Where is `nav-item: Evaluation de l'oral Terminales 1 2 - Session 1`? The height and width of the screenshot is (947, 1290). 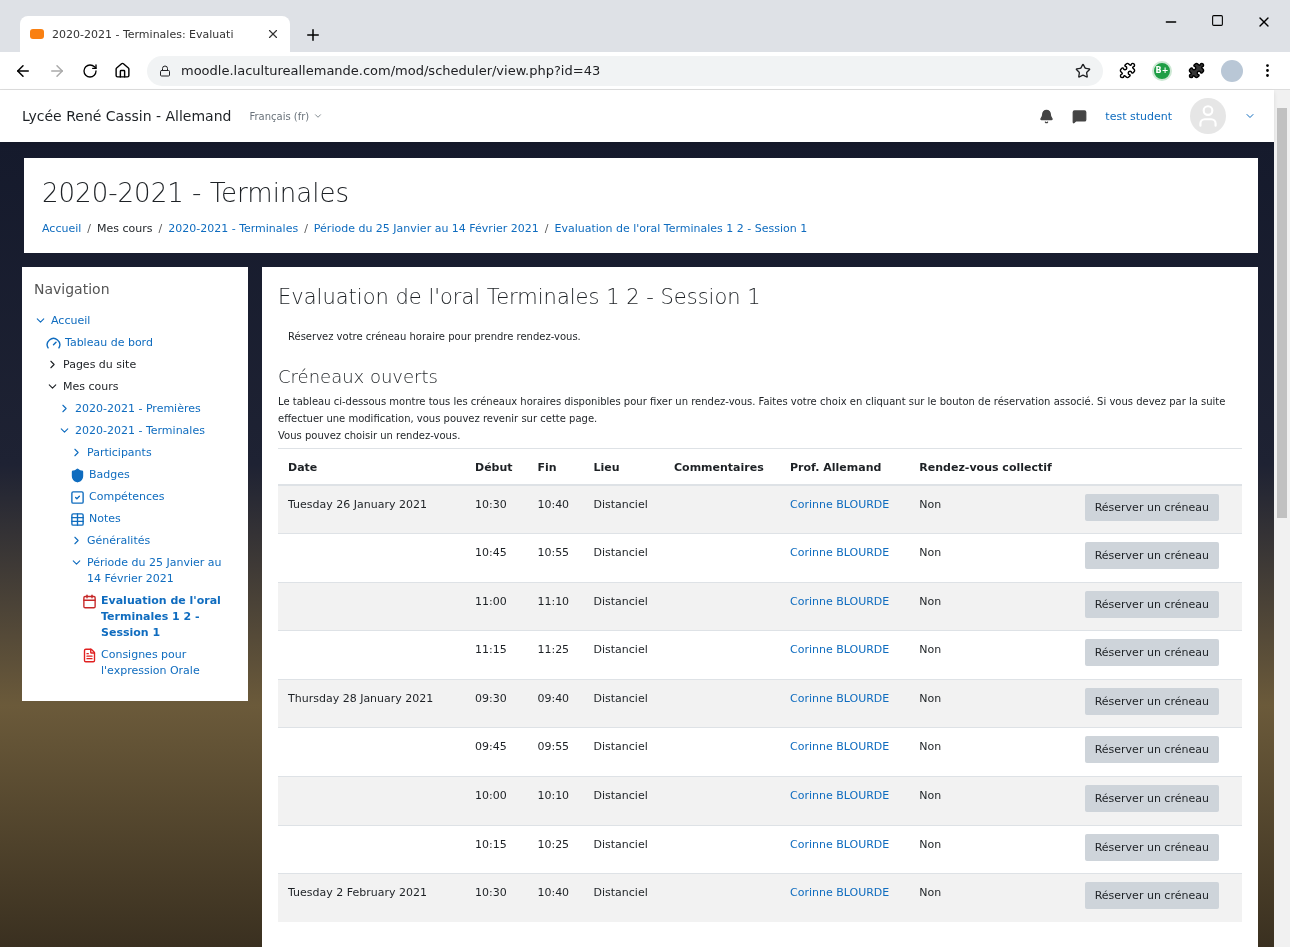
nav-item: Evaluation de l'oral Terminales 1 2 - Session 1 is located at coordinates (168, 617).